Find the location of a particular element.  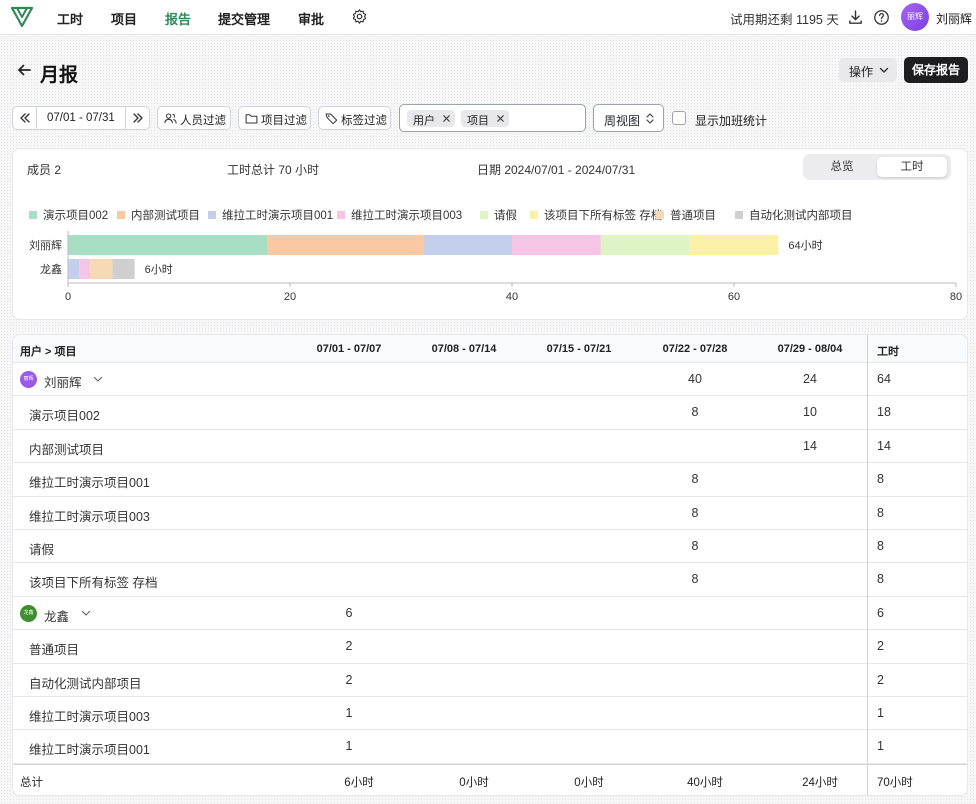

legend-label: 演示项目002 is located at coordinates (76, 216).